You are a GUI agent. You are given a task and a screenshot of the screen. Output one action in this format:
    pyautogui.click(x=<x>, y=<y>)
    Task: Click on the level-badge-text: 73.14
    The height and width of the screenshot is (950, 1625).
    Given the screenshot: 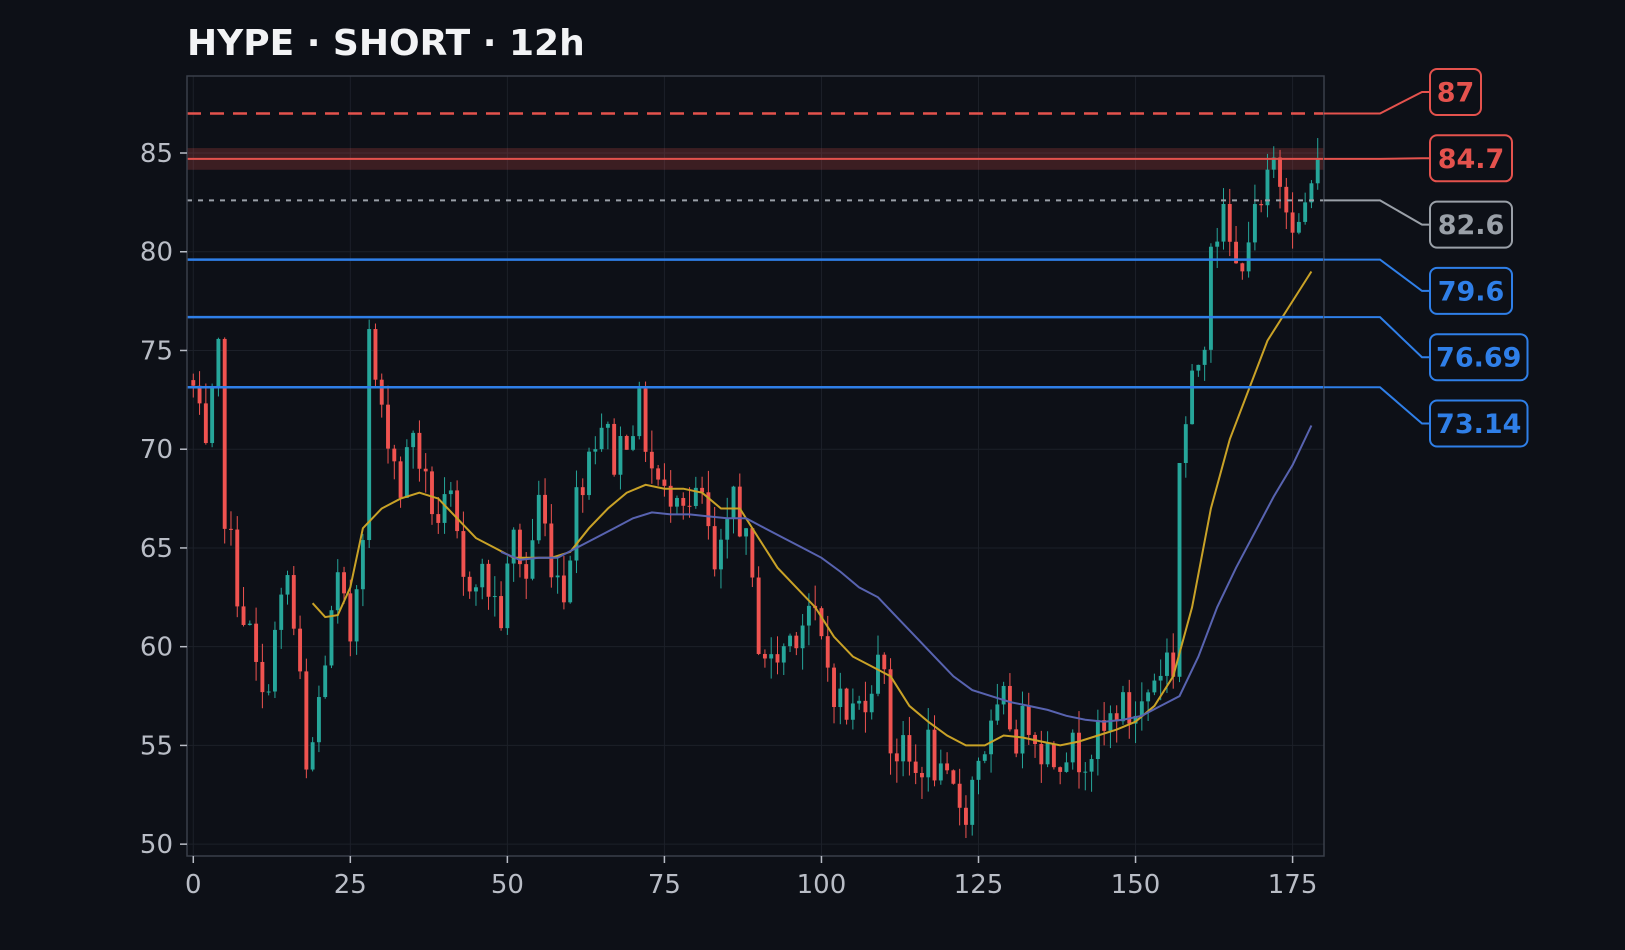 What is the action you would take?
    pyautogui.click(x=1478, y=424)
    